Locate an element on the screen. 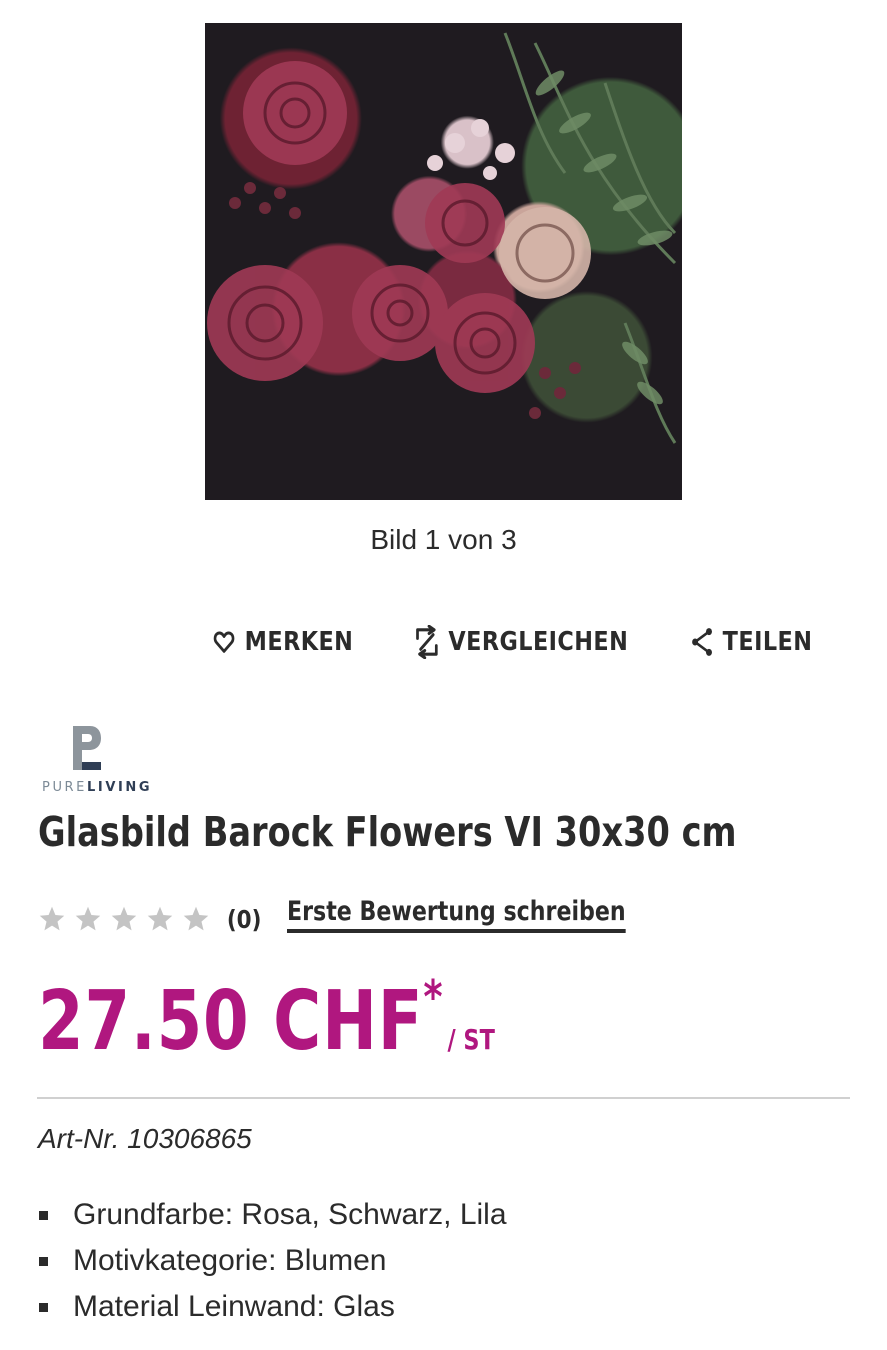 This screenshot has height=1350, width=887. article-number: Art-Nr. 10306865 is located at coordinates (145, 1138).